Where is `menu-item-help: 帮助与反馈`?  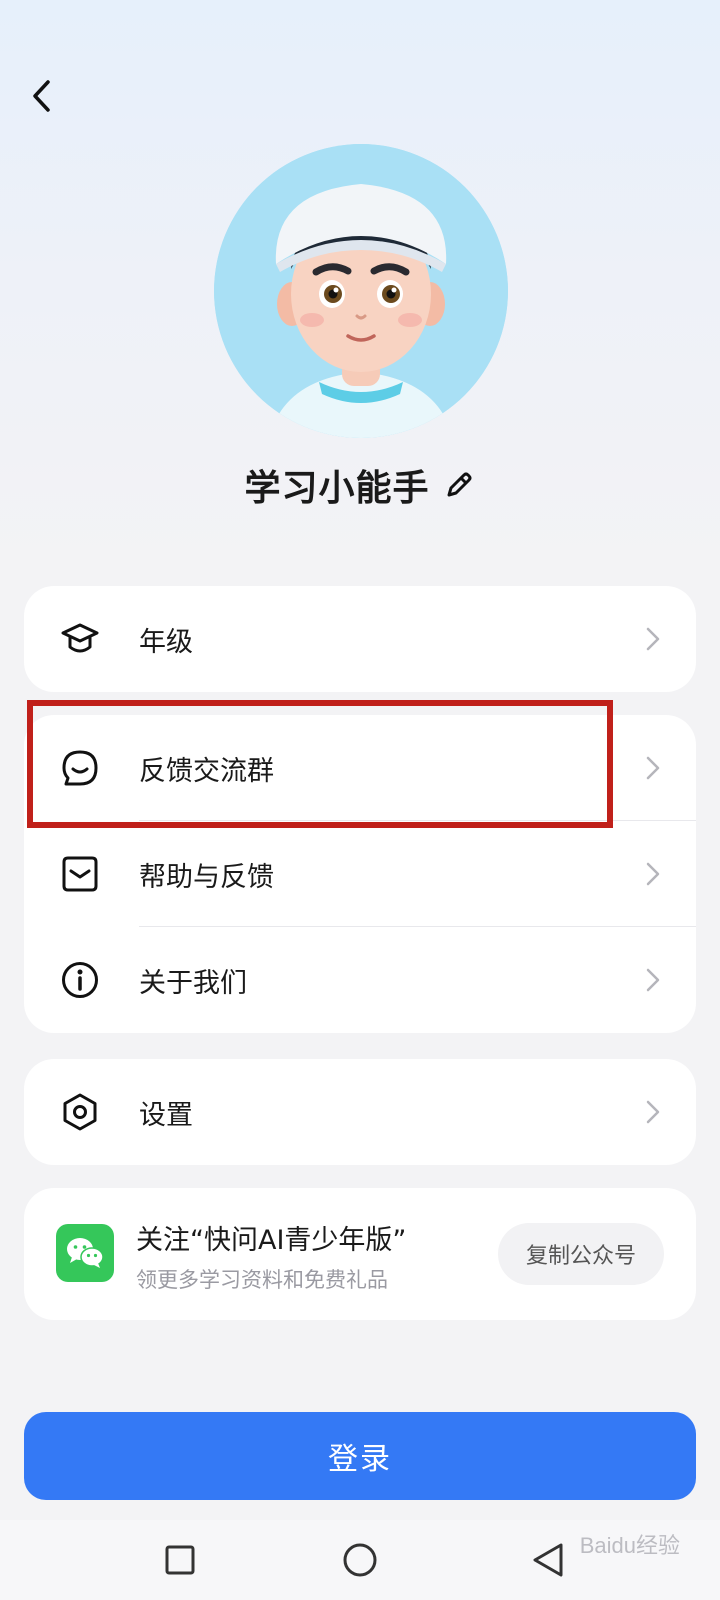 menu-item-help: 帮助与反馈 is located at coordinates (360, 874).